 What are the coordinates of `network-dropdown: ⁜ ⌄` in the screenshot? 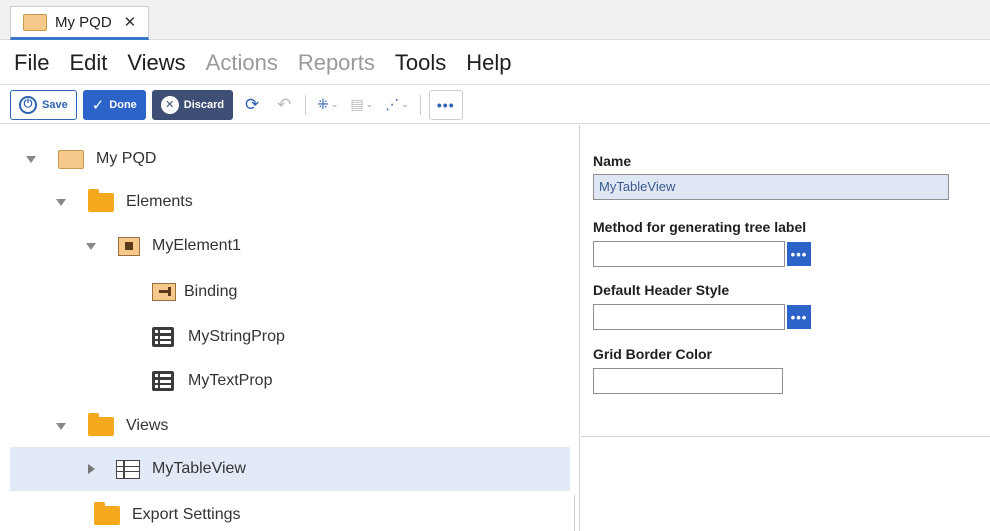 It's located at (327, 105).